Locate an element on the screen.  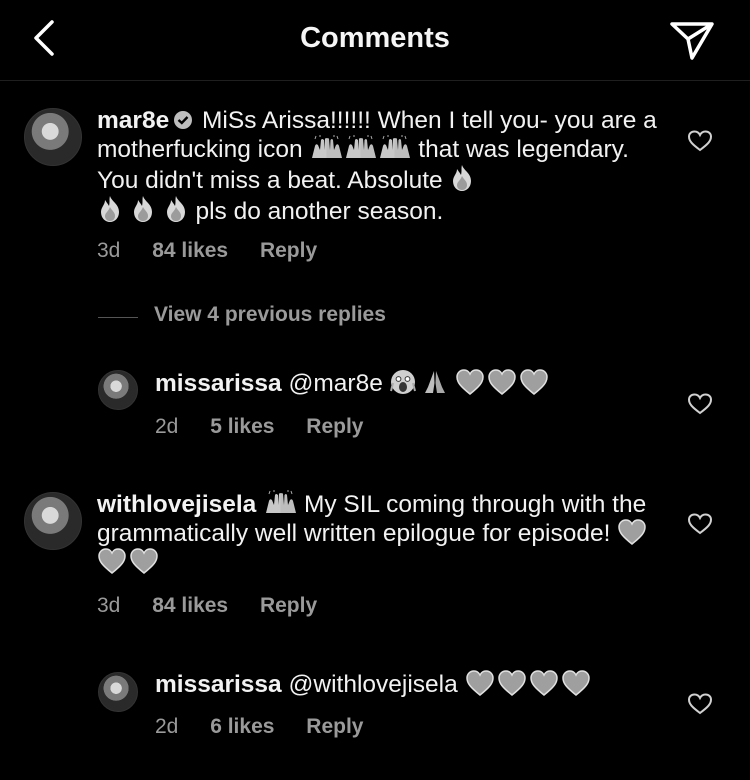
comment-likes: 6 likes is located at coordinates (242, 726).